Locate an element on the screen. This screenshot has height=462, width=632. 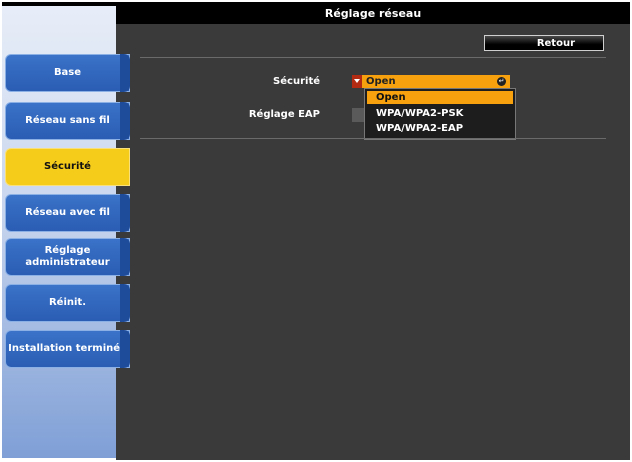
sidebar-item-wired: Réseau avec fil is located at coordinates (67, 213).